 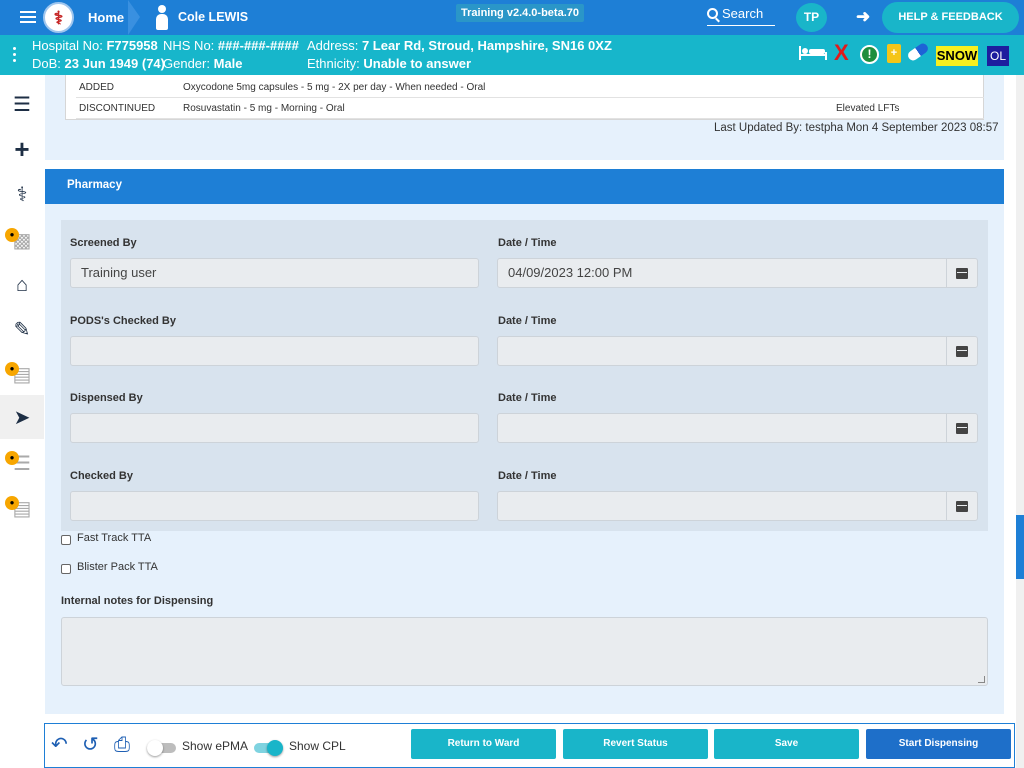 I want to click on home-button: Home, so click(x=106, y=17).